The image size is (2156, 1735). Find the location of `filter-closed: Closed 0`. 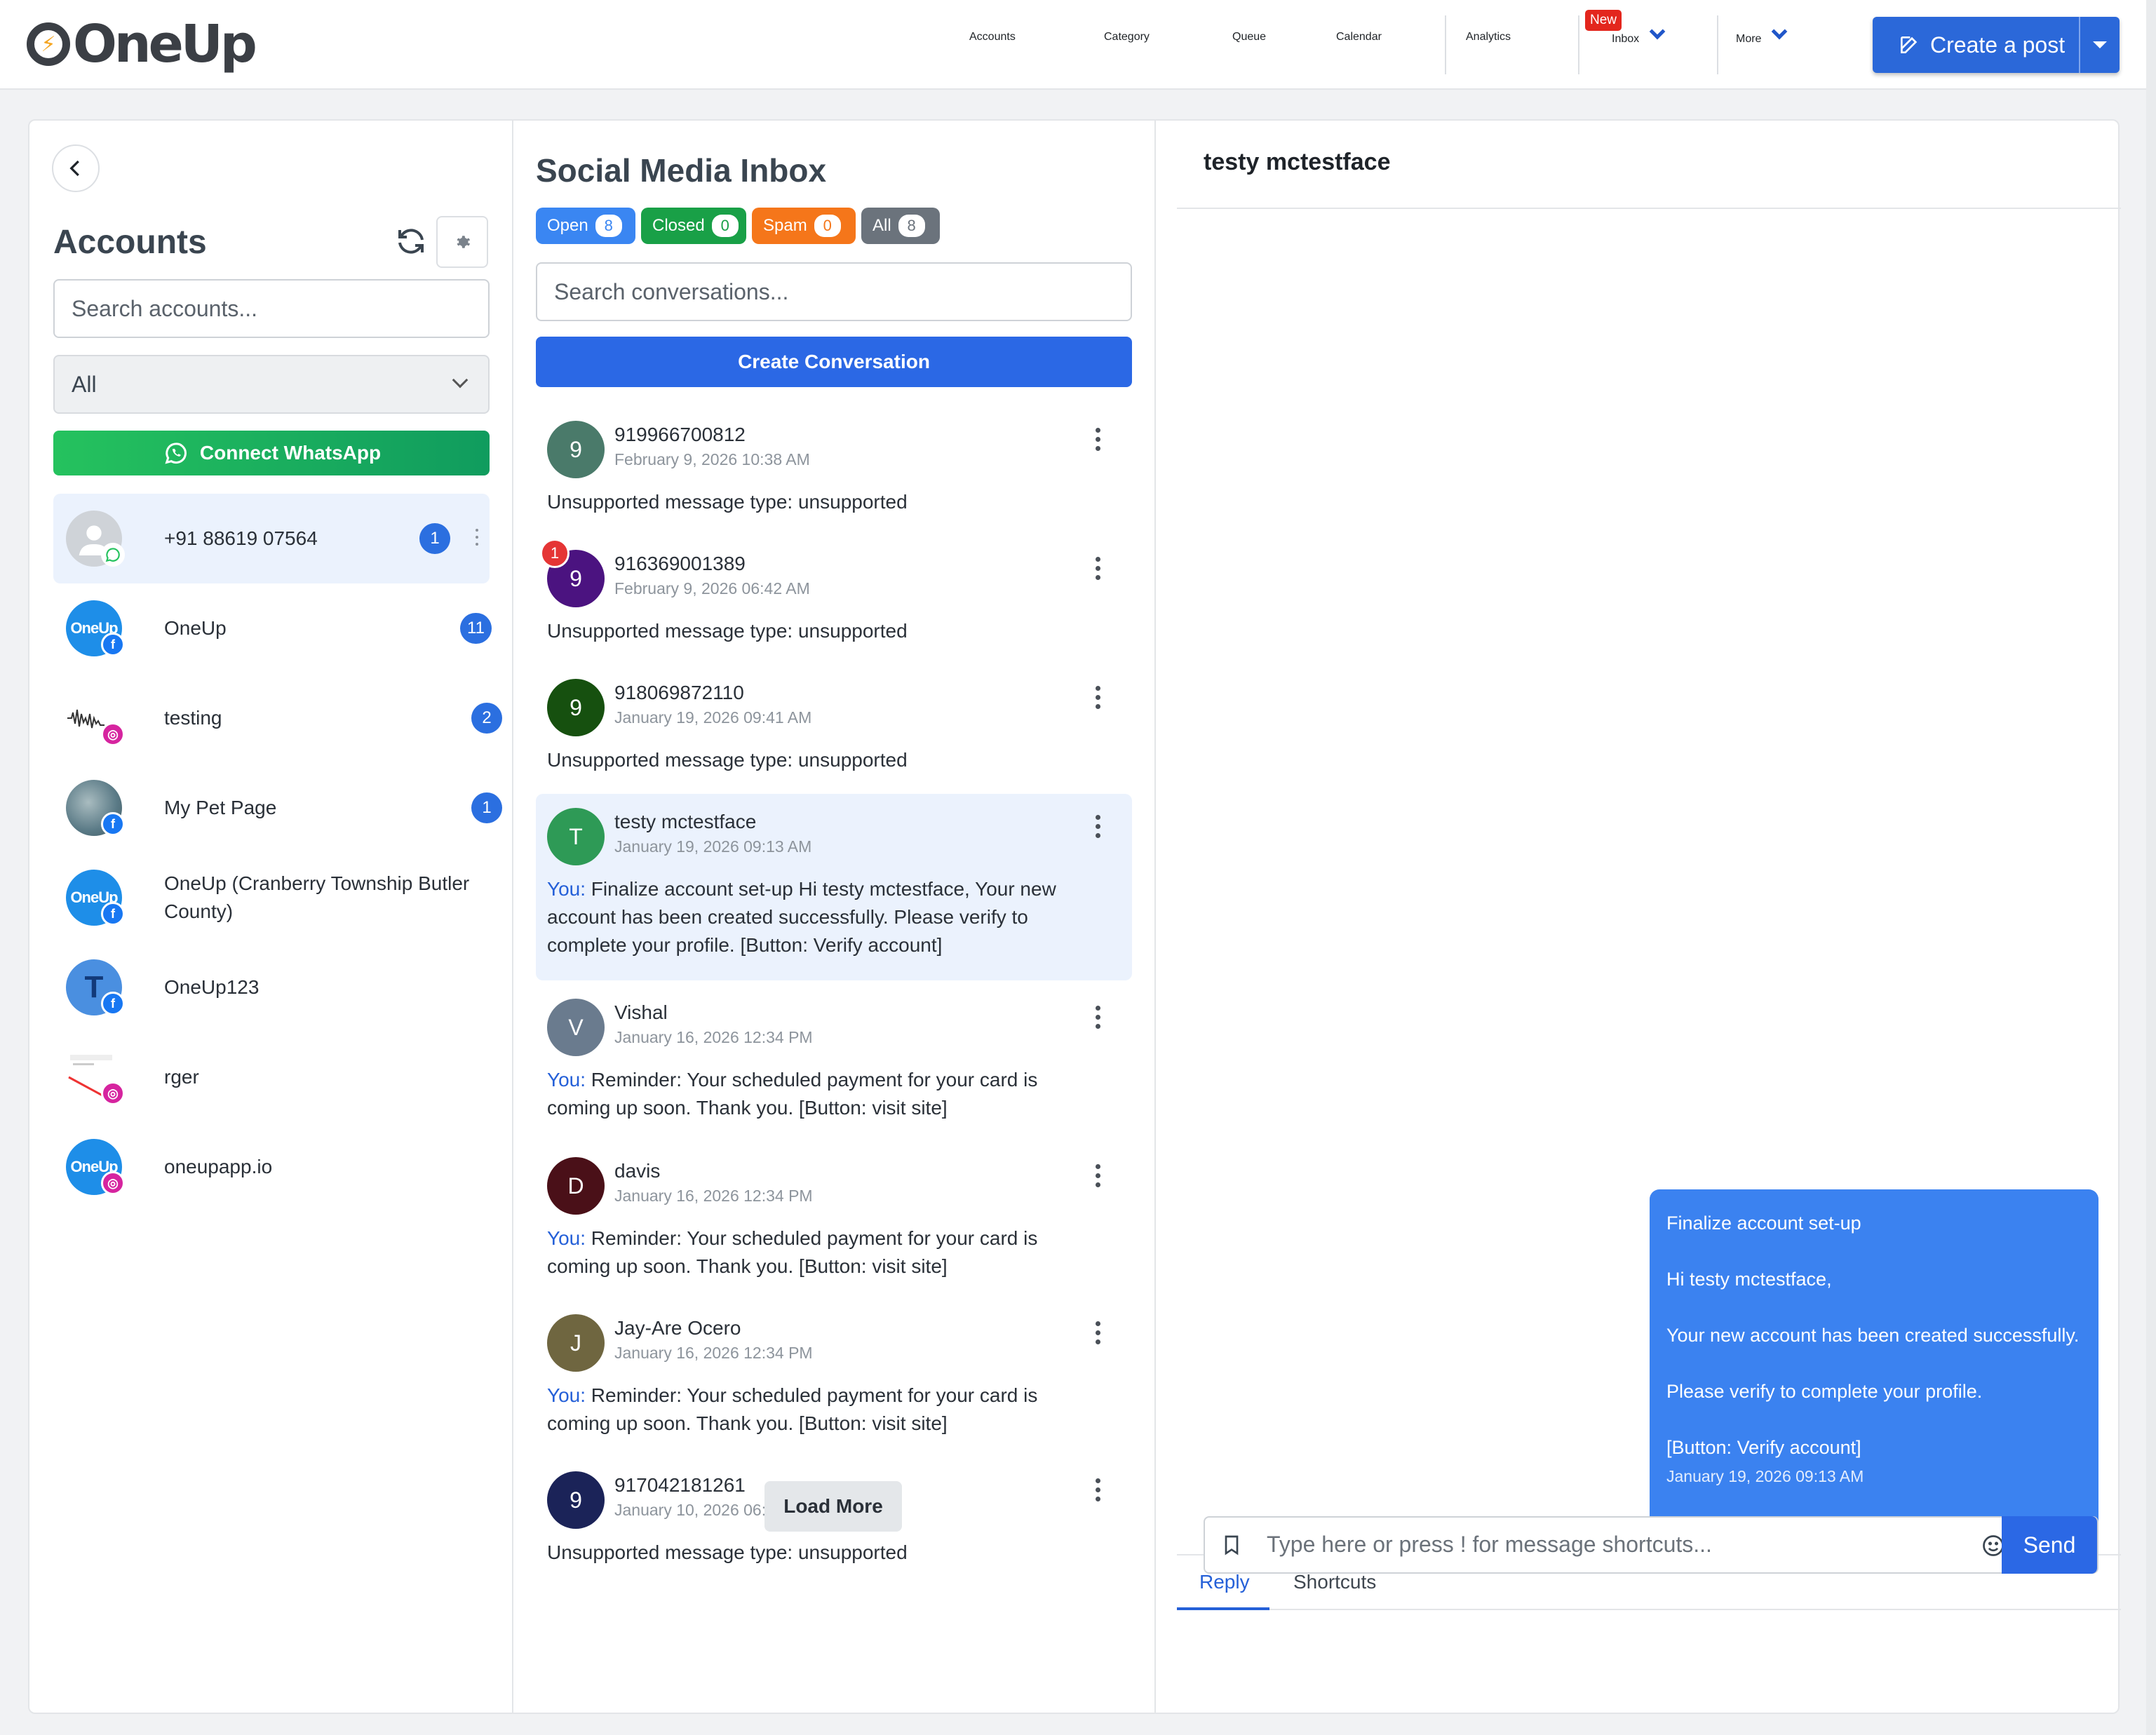

filter-closed: Closed 0 is located at coordinates (693, 226).